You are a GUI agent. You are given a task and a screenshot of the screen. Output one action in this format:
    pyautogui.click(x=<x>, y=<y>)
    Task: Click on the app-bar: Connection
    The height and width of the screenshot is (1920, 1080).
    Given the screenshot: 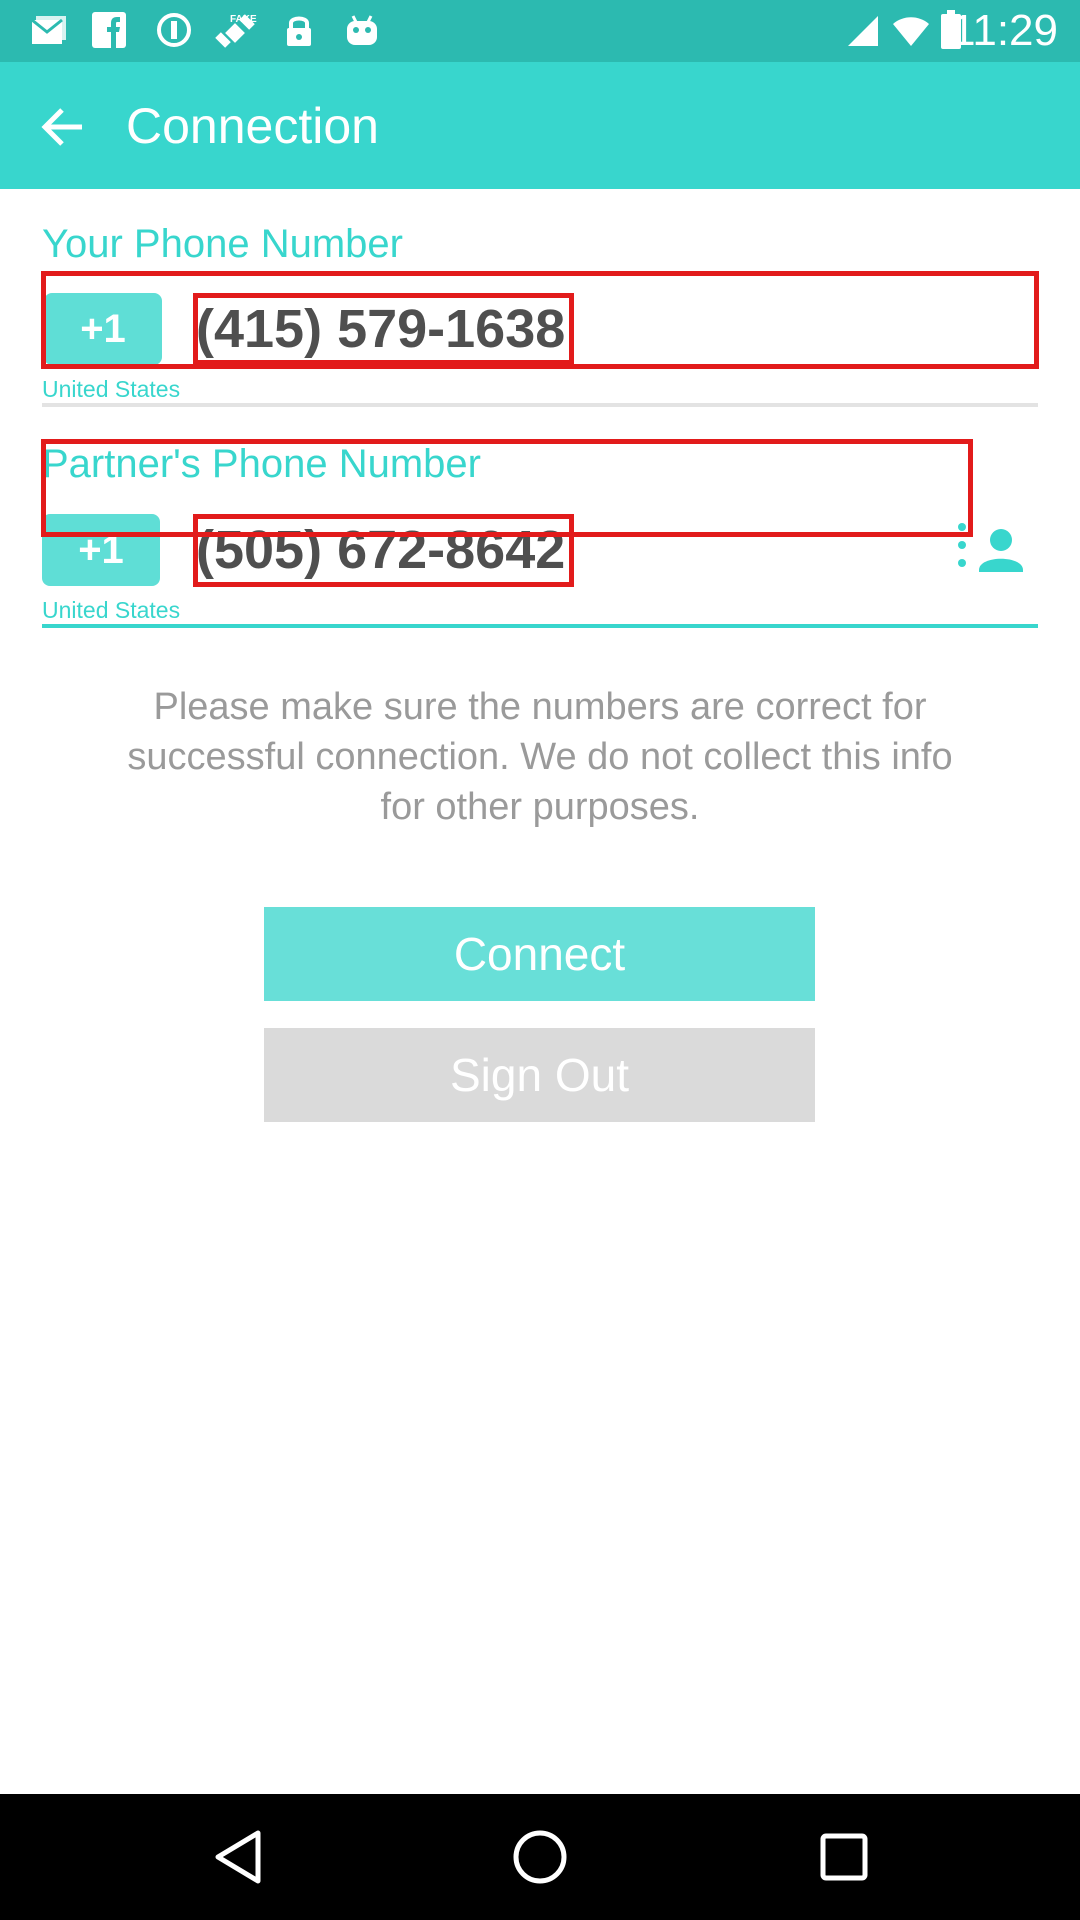 What is the action you would take?
    pyautogui.click(x=540, y=125)
    